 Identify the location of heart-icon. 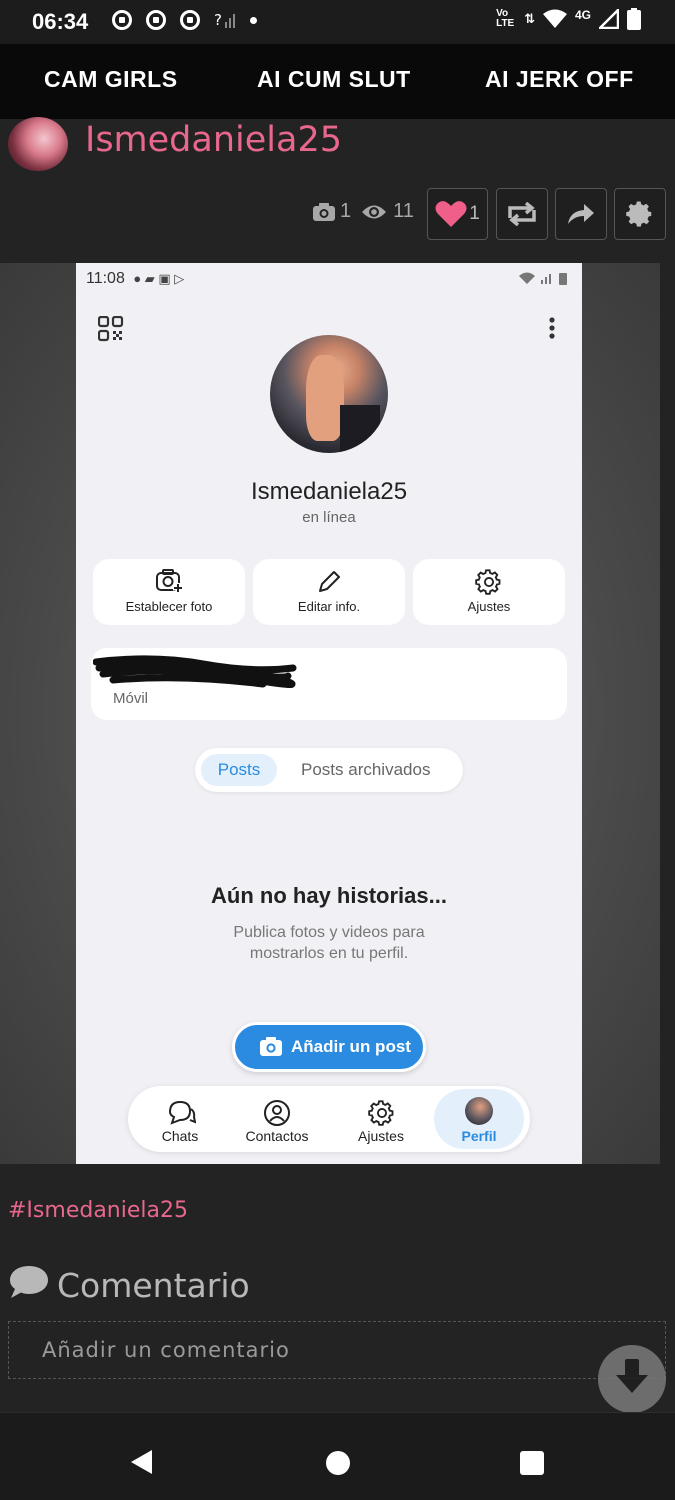
(451, 214).